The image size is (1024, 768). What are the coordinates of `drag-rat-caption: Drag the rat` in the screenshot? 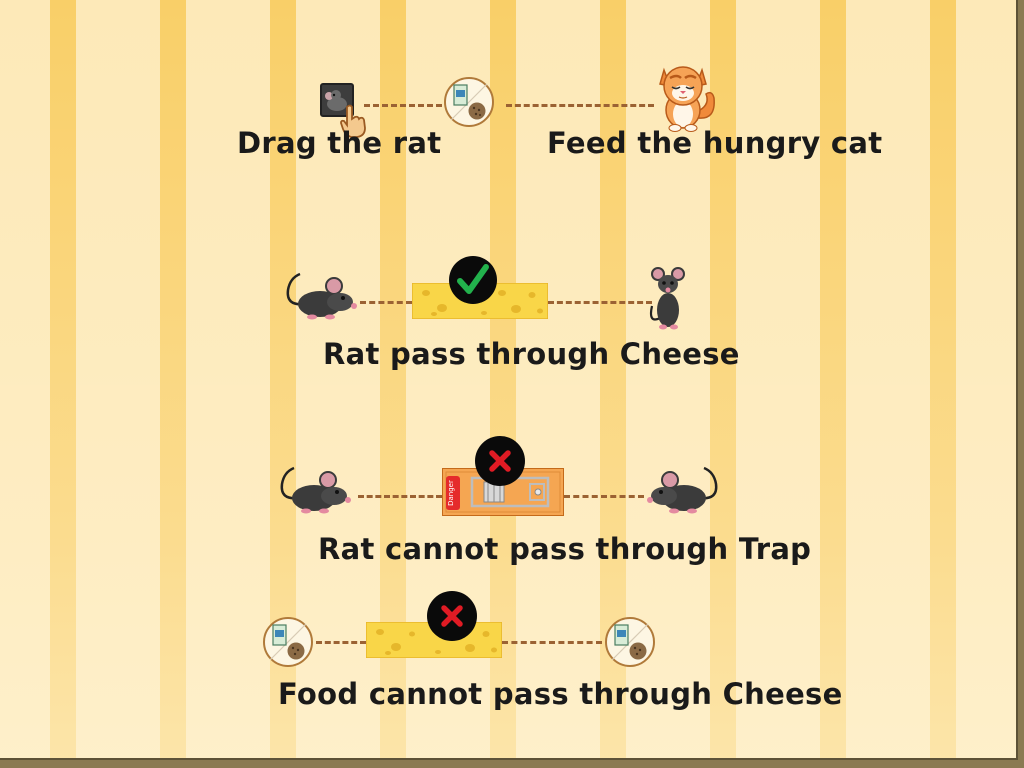 It's located at (339, 143).